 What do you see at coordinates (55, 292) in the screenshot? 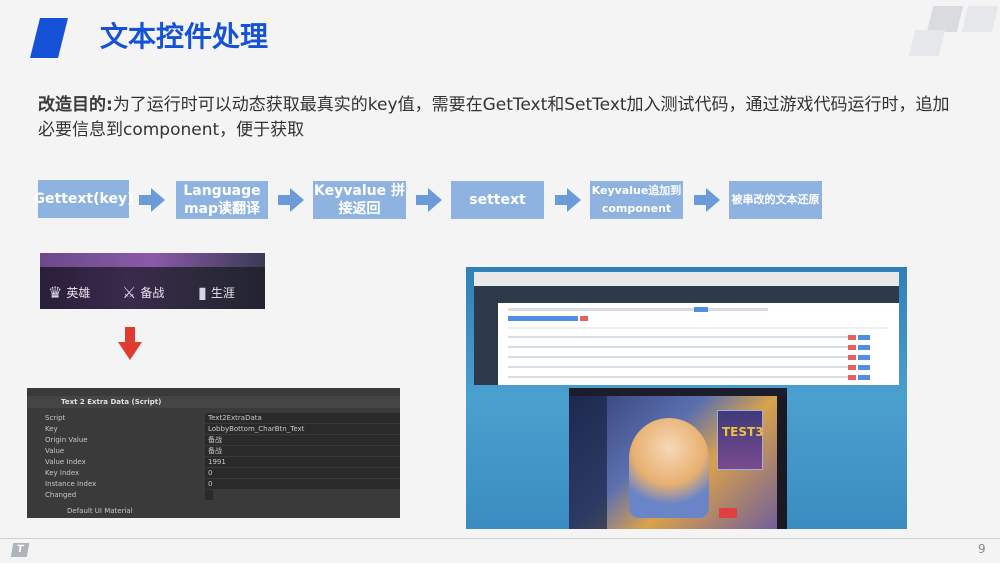
I see `hero-icon: ♛` at bounding box center [55, 292].